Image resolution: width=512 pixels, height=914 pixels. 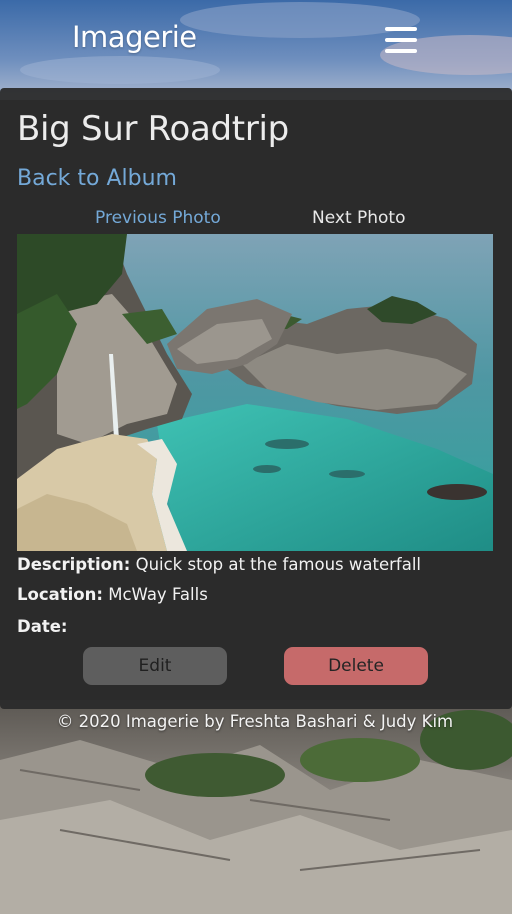 What do you see at coordinates (97, 178) in the screenshot?
I see `back-to-album-link: Back to Album` at bounding box center [97, 178].